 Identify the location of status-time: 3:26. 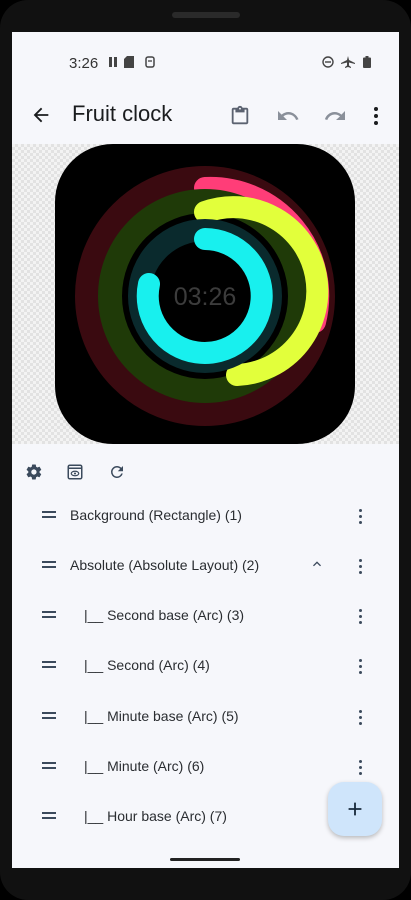
(84, 63).